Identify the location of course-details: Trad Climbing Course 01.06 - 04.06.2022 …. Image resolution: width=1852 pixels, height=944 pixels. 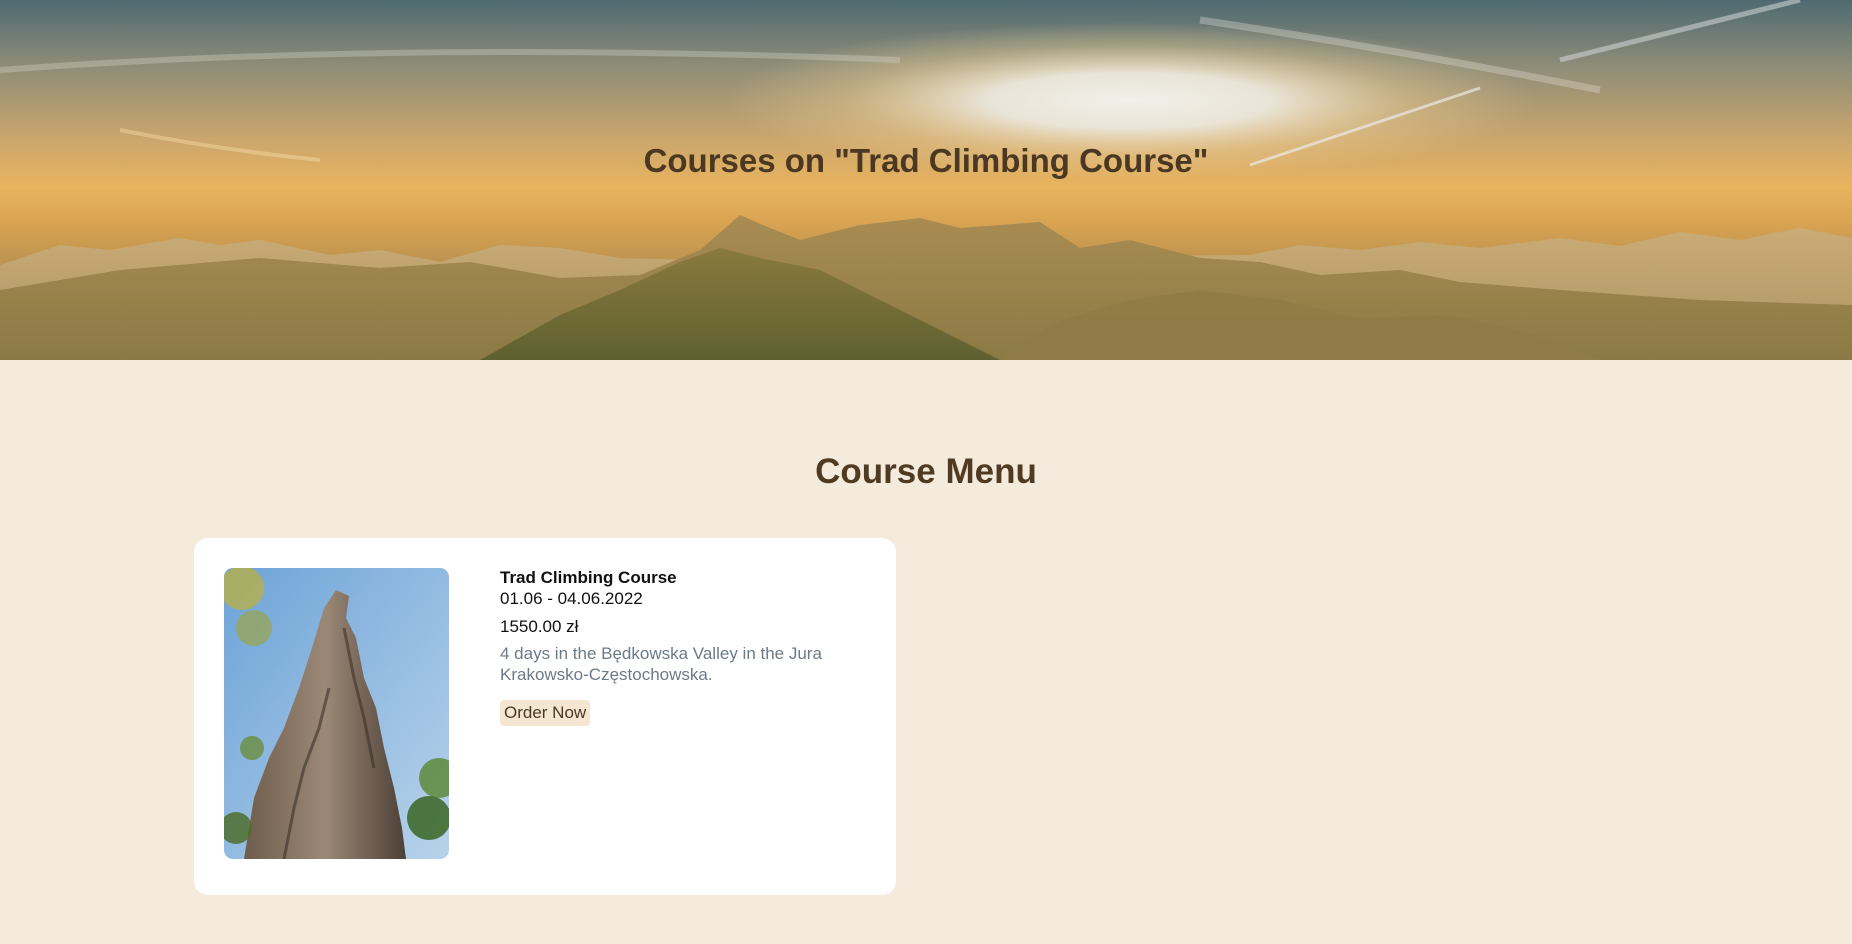
(685, 647).